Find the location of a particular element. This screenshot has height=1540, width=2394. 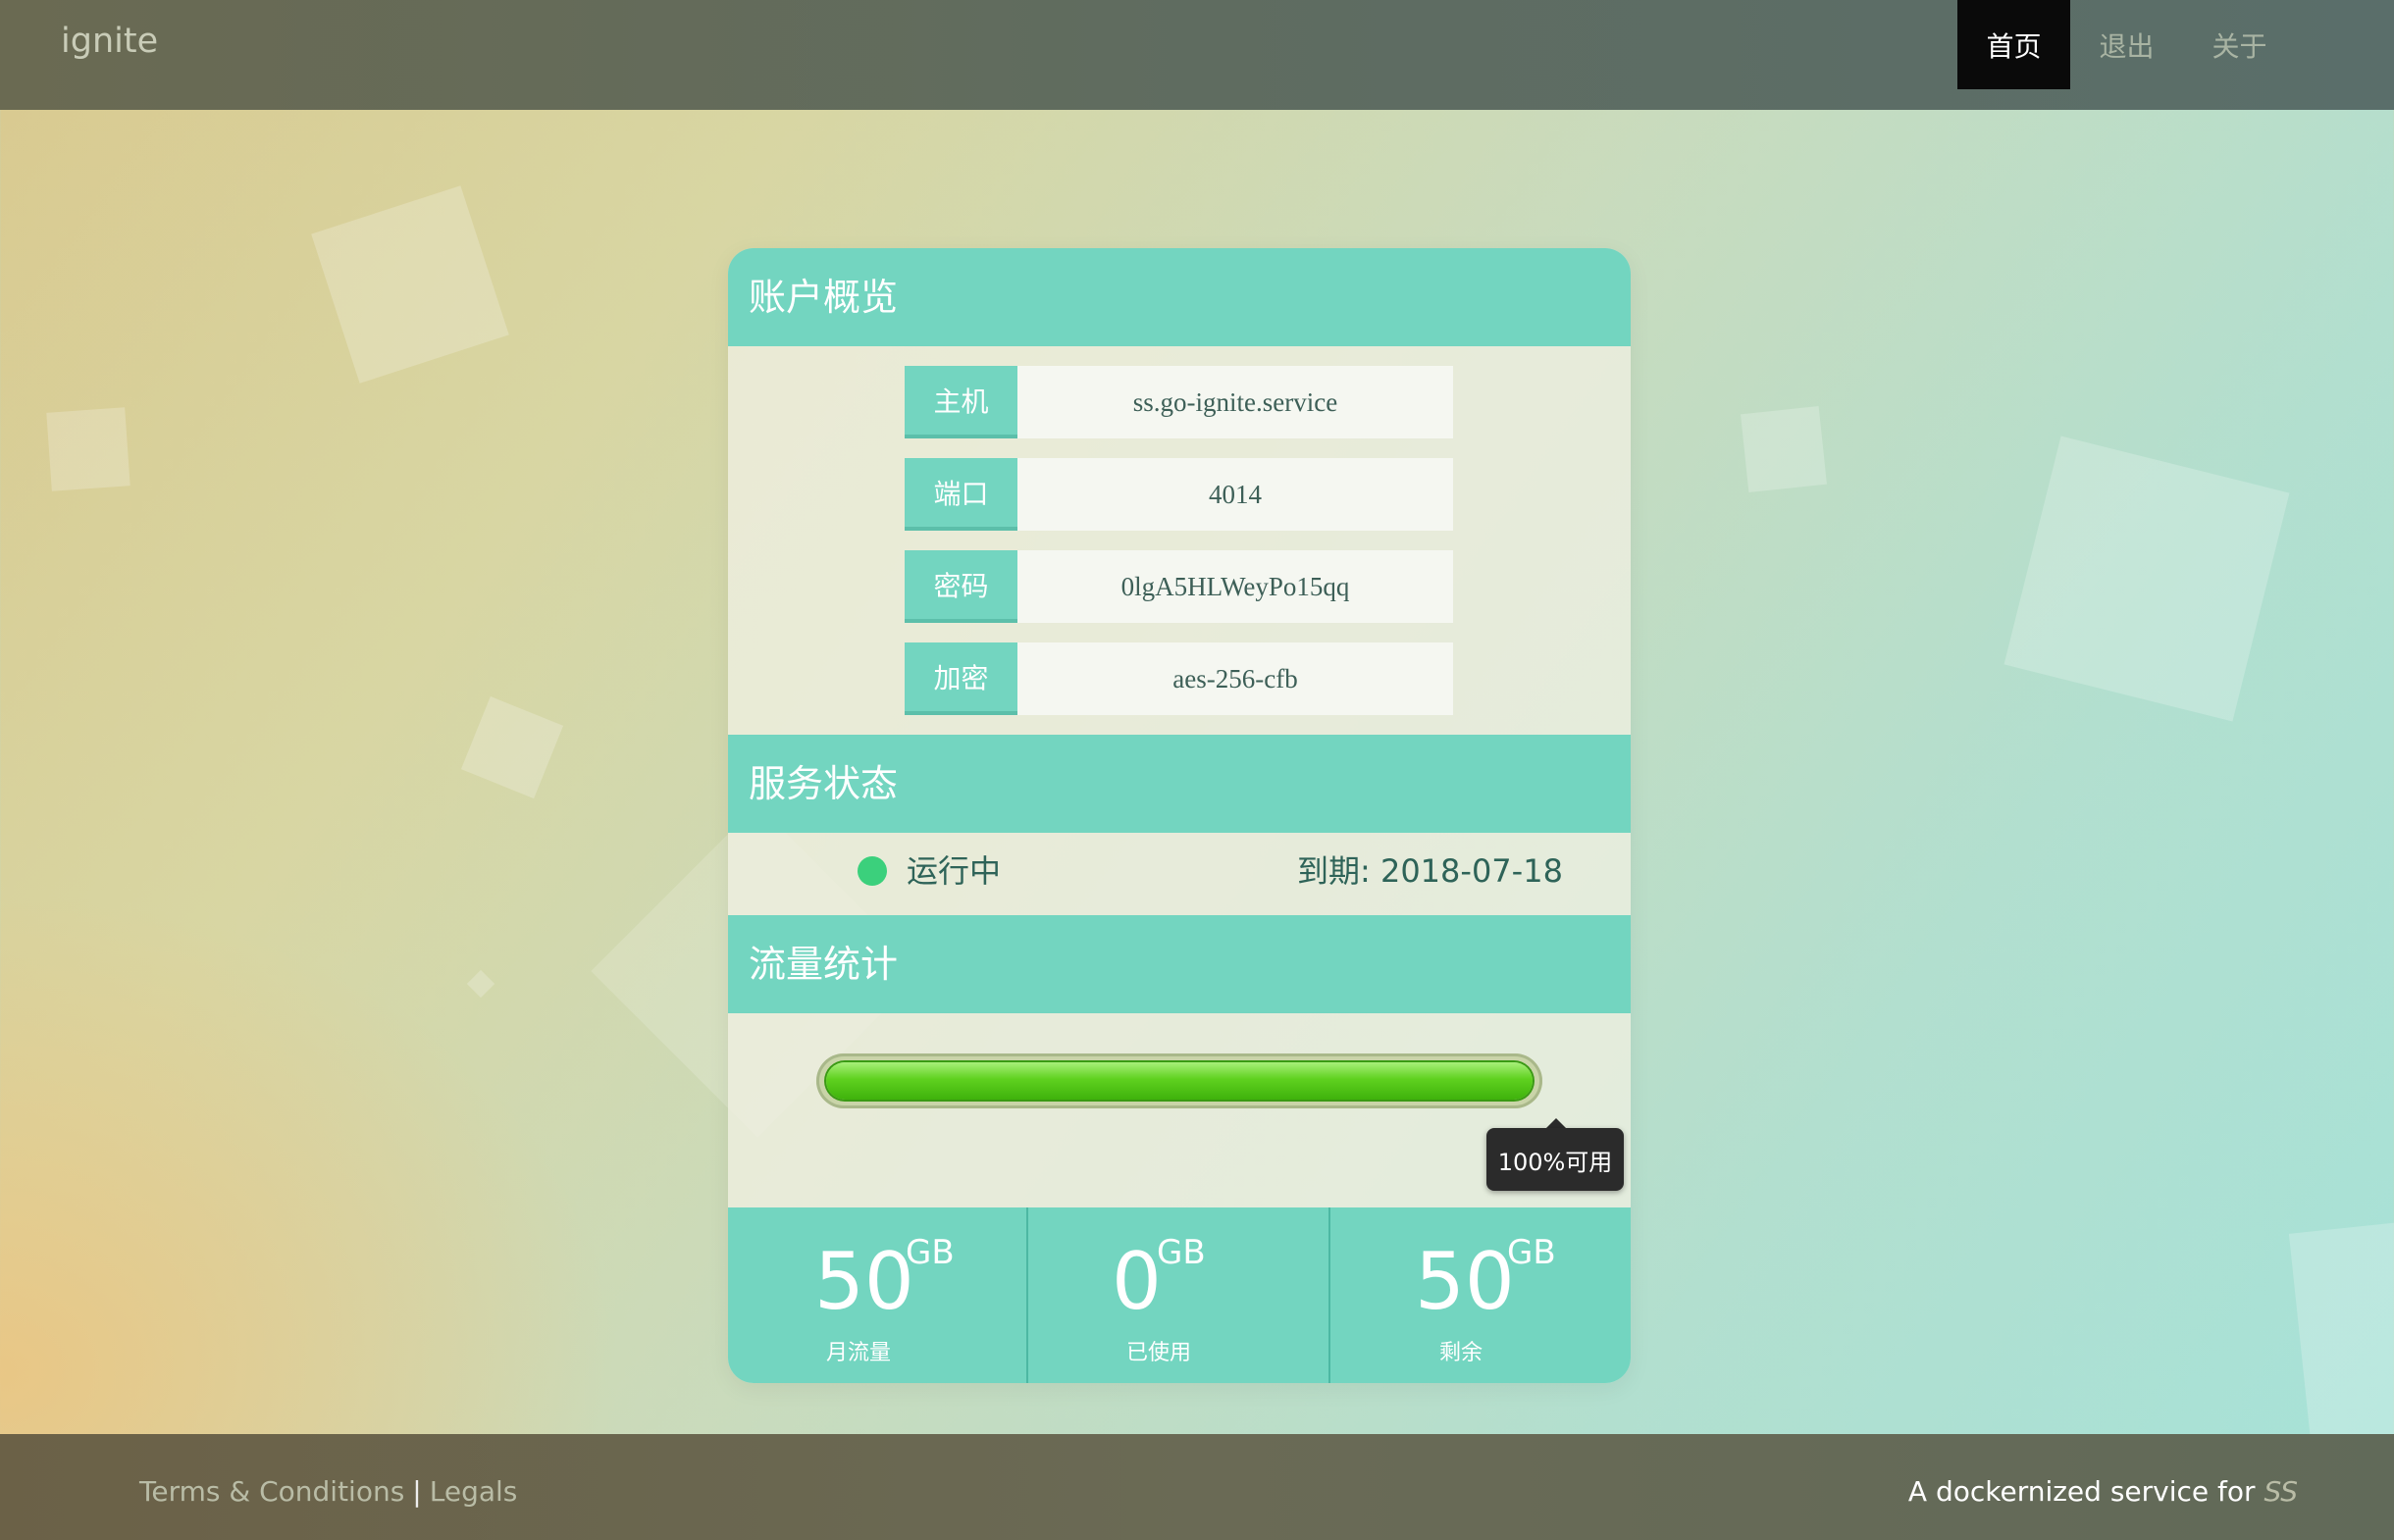

encryption-label: 加密 is located at coordinates (961, 678).